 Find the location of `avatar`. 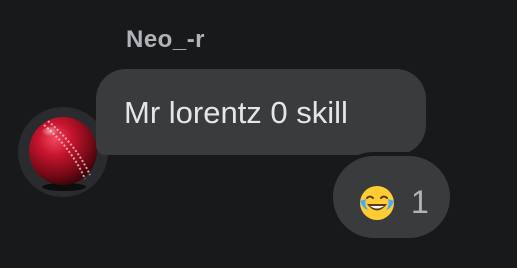

avatar is located at coordinates (63, 152).